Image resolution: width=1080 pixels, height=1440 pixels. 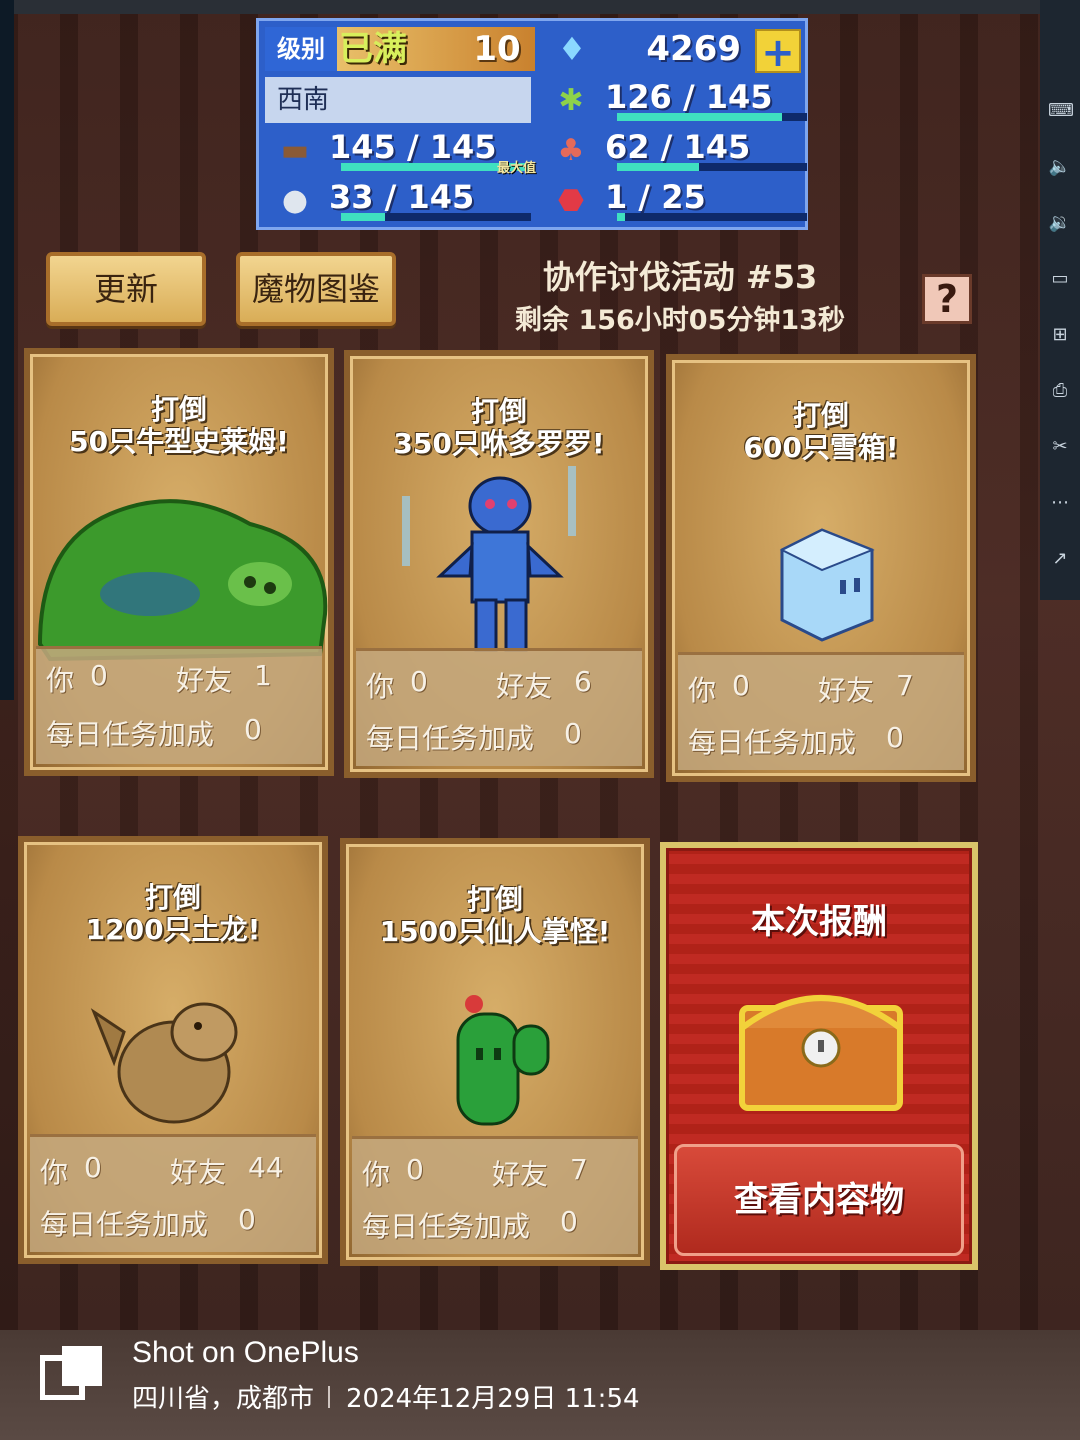 I want to click on card-title-line2: 600只雪箱!, so click(x=821, y=447).